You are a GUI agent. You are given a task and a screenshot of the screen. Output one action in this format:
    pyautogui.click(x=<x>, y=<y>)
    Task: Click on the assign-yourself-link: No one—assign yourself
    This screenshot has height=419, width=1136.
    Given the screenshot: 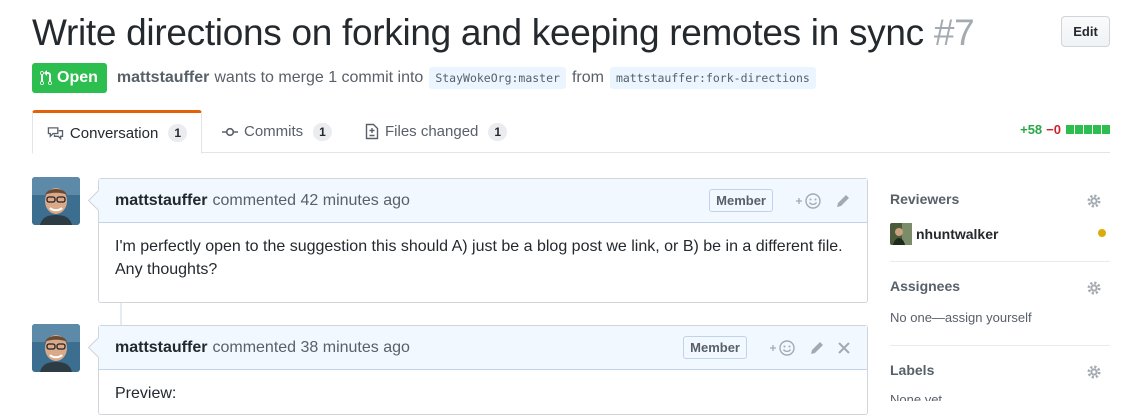 What is the action you would take?
    pyautogui.click(x=1000, y=317)
    